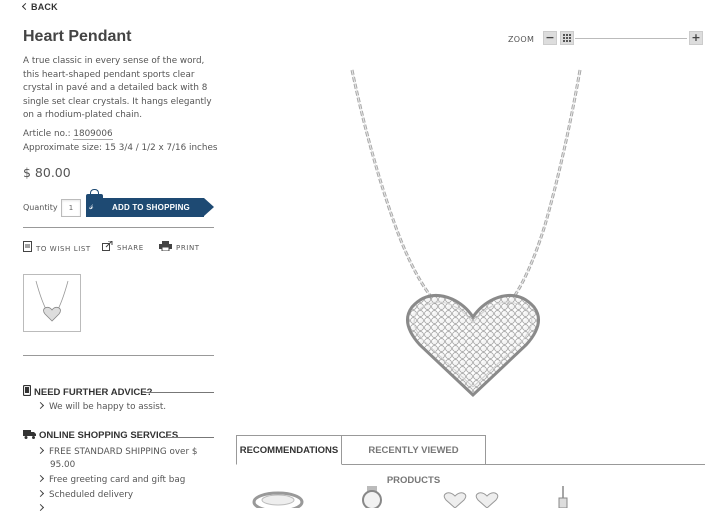 This screenshot has width=728, height=514. Describe the element at coordinates (101, 406) in the screenshot. I see `advice-link: We will be happy to assist.` at that location.